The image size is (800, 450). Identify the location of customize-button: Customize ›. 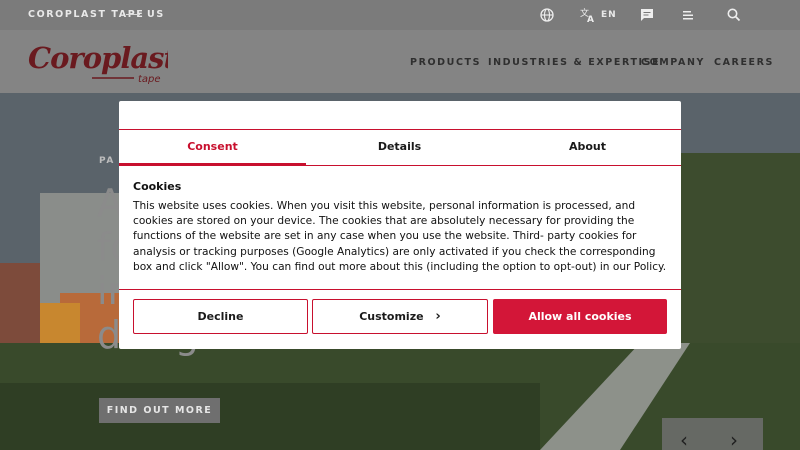
(400, 316).